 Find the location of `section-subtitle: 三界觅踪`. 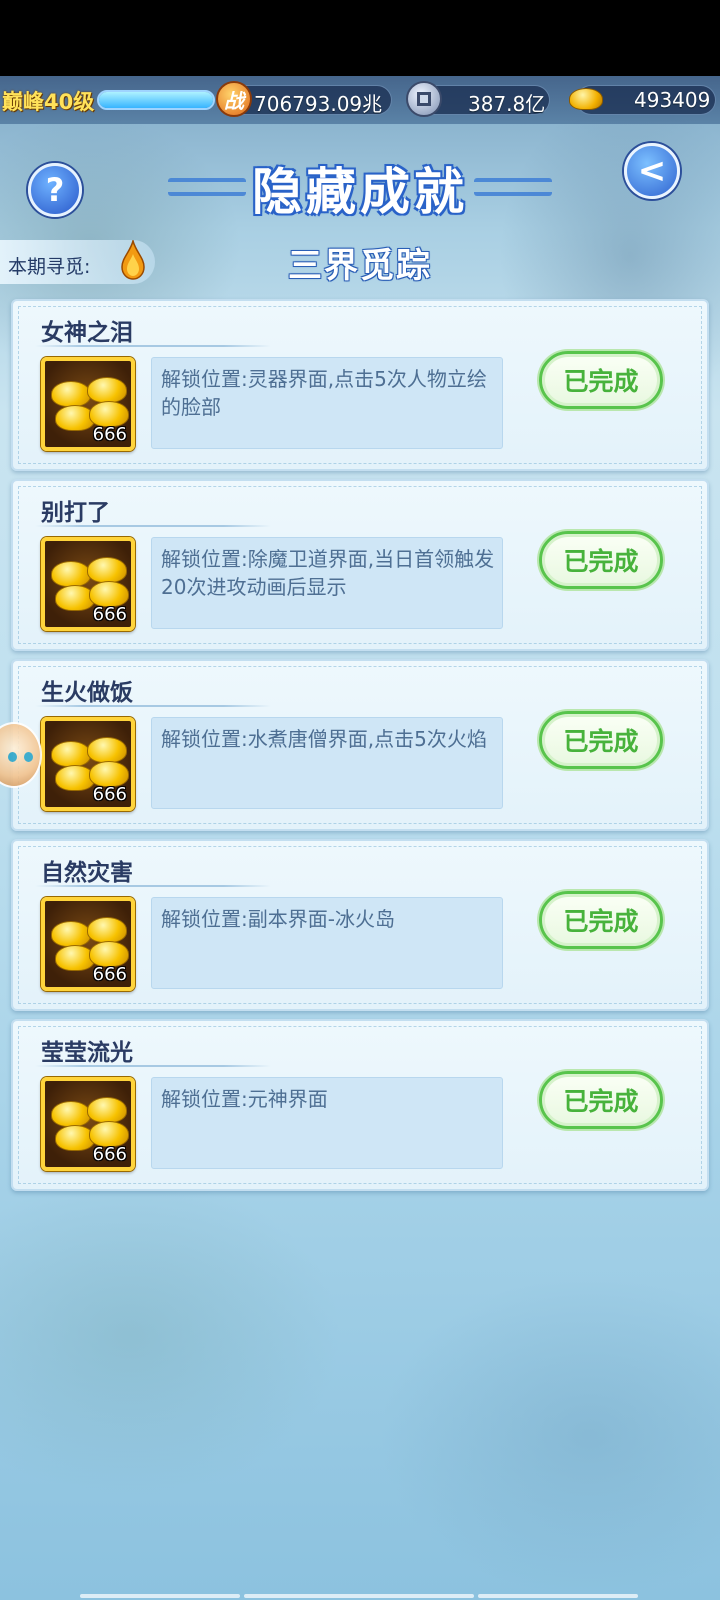

section-subtitle: 三界觅踪 is located at coordinates (360, 266).